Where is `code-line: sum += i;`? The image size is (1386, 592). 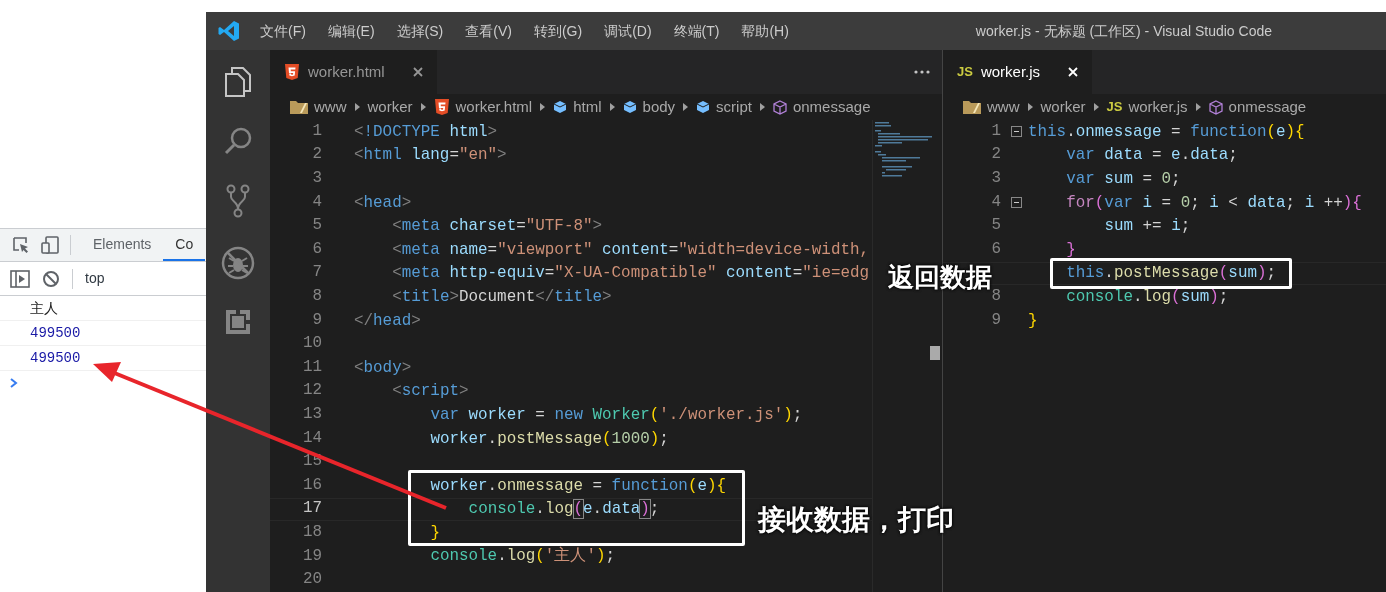 code-line: sum += i; is located at coordinates (1147, 226).